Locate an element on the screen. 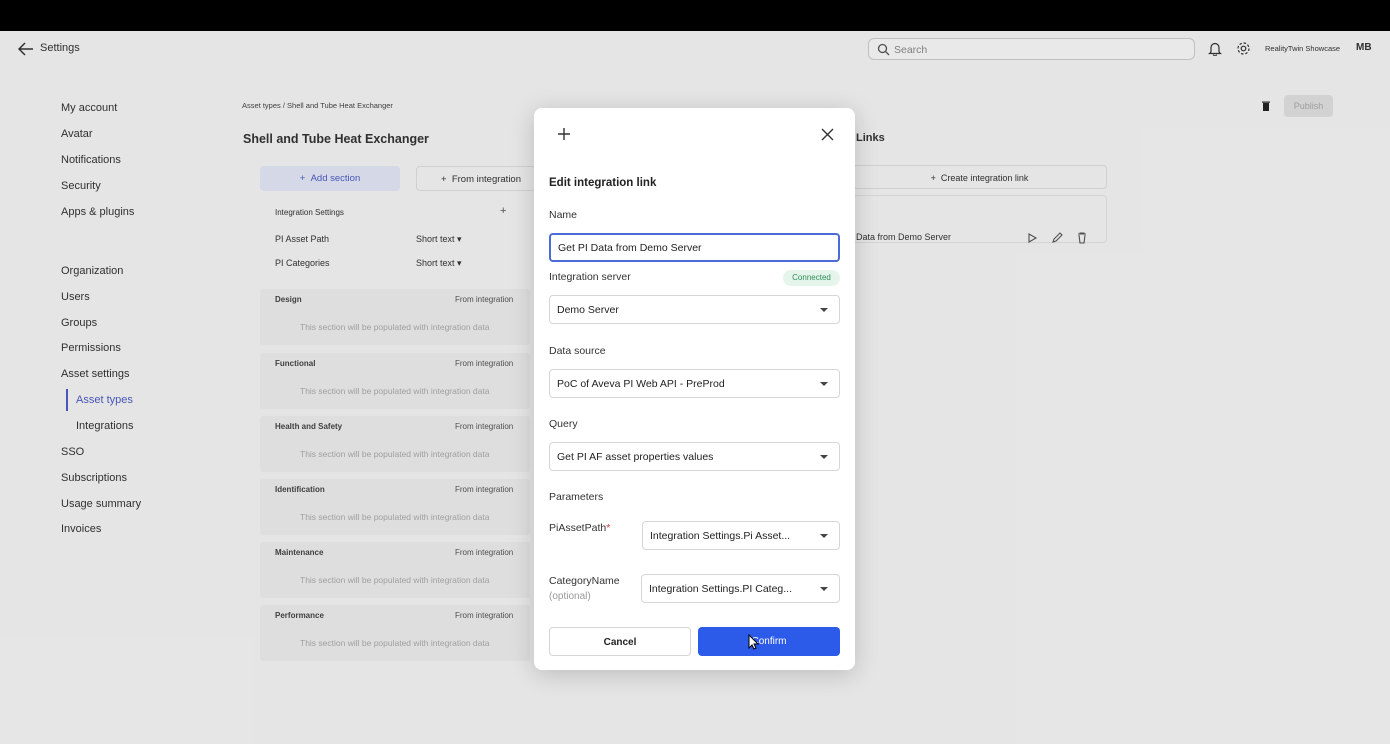 The image size is (1390, 744). status-badge: Connected is located at coordinates (811, 278).